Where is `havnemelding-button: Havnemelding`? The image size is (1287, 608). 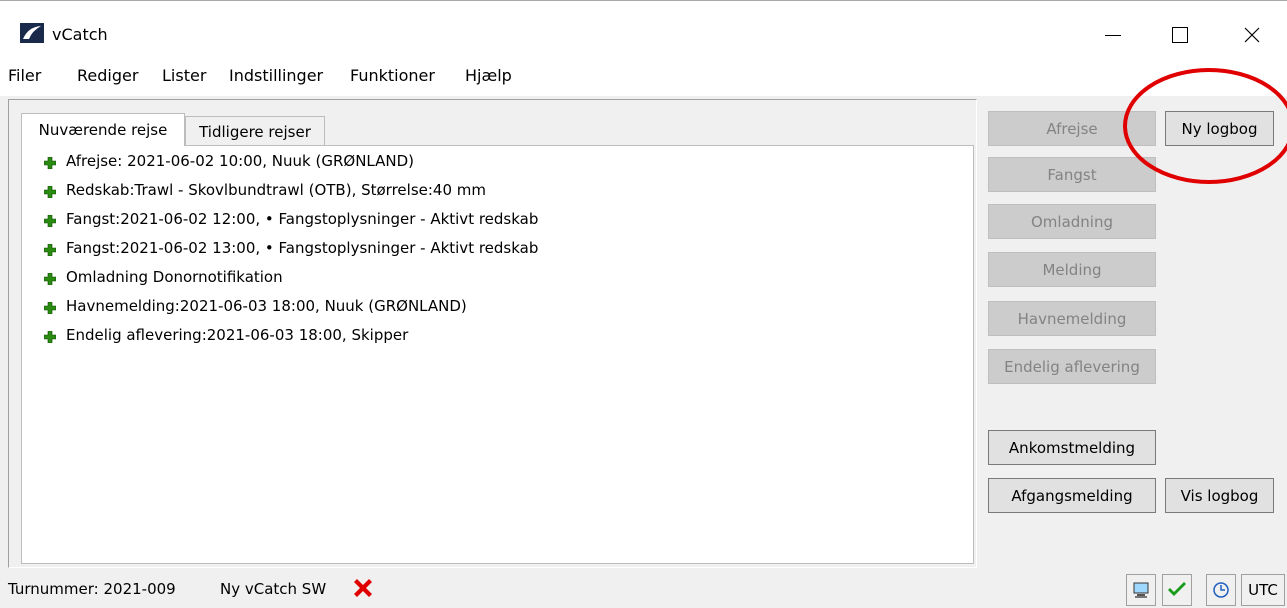
havnemelding-button: Havnemelding is located at coordinates (1072, 318).